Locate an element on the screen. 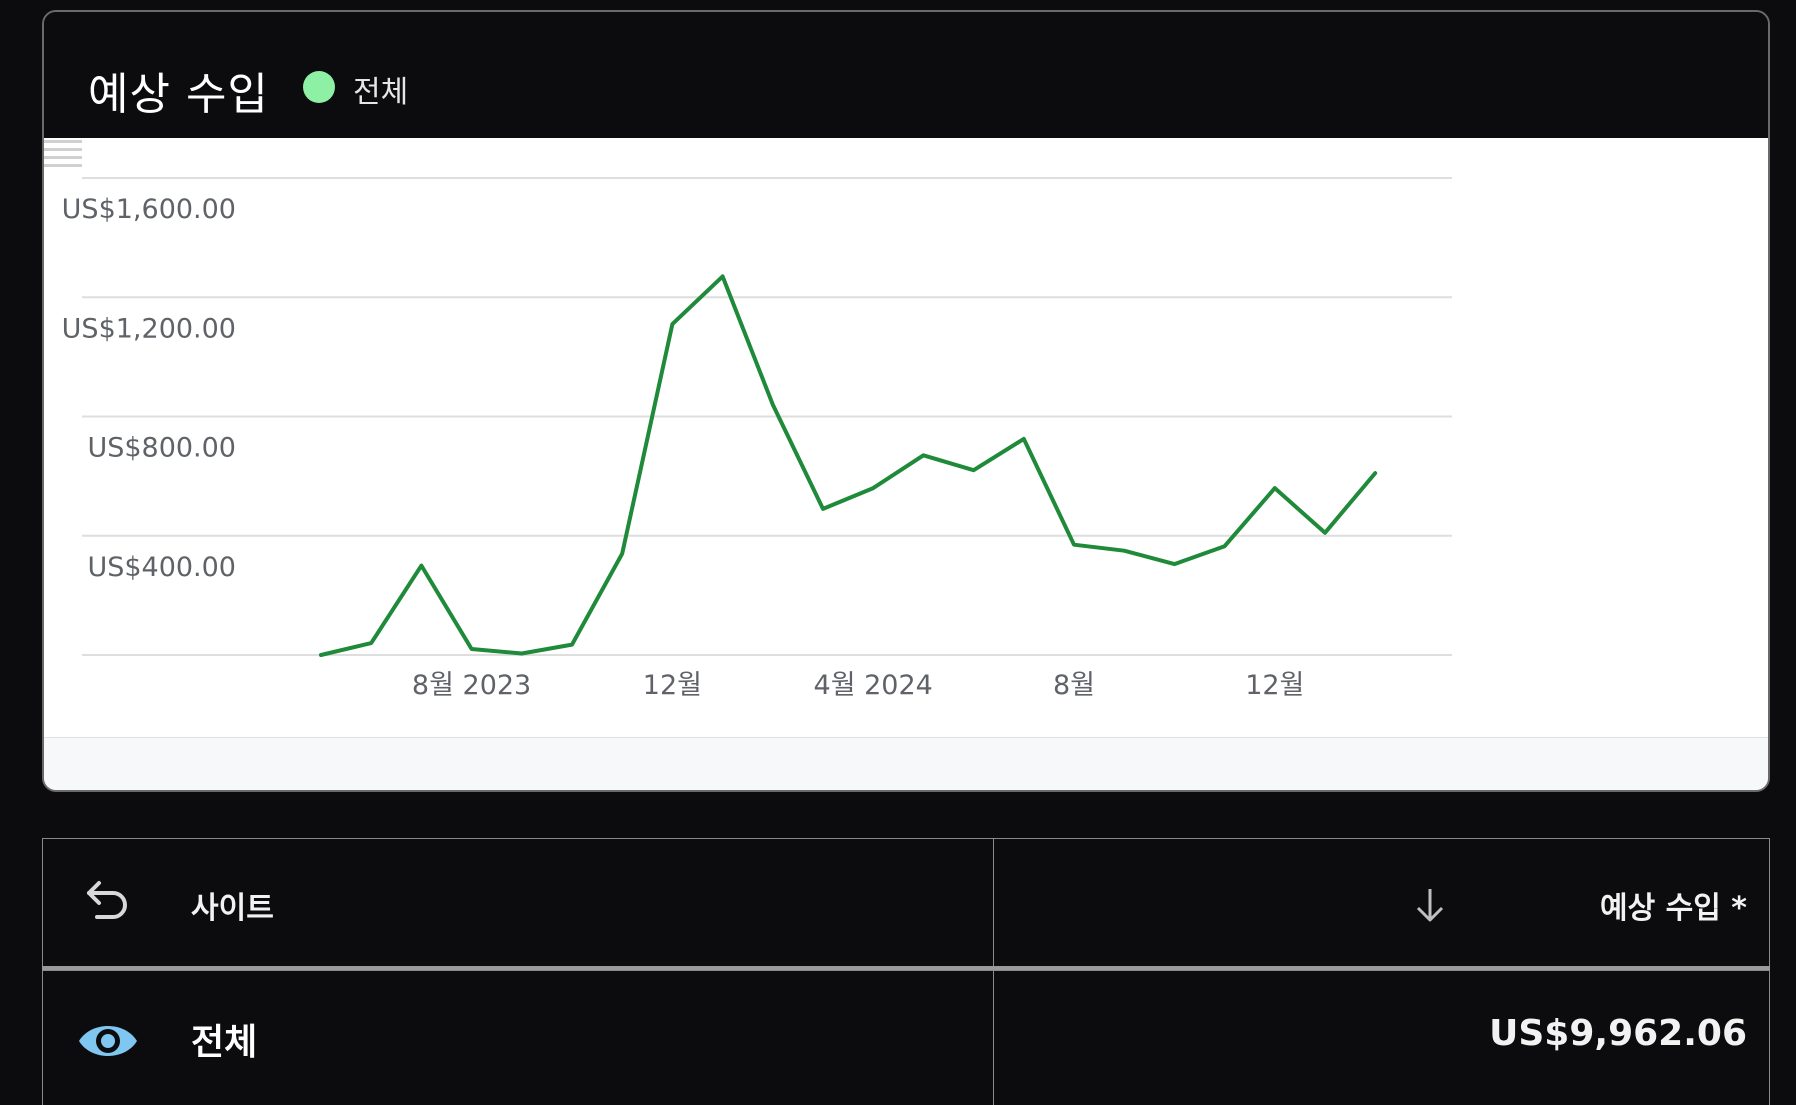 This screenshot has height=1105, width=1796. y-tick-label: US$1,600.00 is located at coordinates (149, 209).